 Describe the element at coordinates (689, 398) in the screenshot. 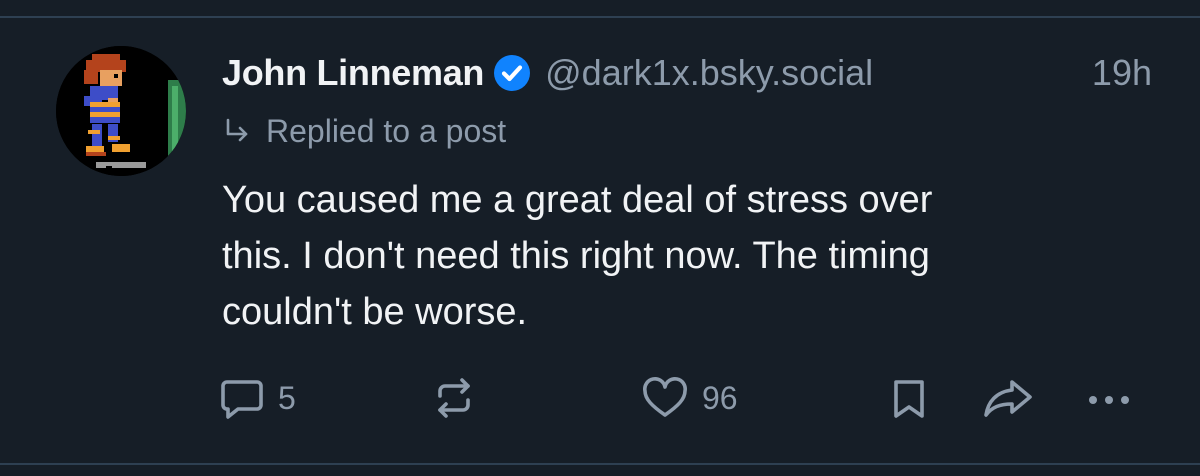

I see `like-button: 96` at that location.